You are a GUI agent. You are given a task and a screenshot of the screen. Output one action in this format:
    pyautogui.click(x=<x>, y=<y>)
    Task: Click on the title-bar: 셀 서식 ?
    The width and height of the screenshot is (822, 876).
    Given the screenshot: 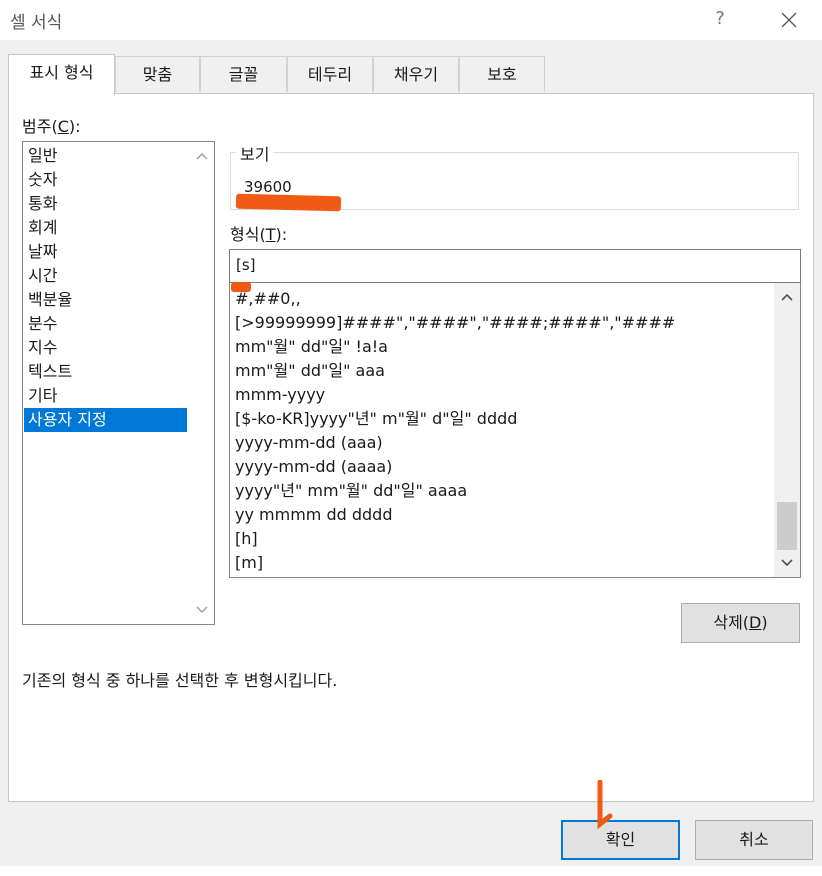 What is the action you would take?
    pyautogui.click(x=411, y=20)
    